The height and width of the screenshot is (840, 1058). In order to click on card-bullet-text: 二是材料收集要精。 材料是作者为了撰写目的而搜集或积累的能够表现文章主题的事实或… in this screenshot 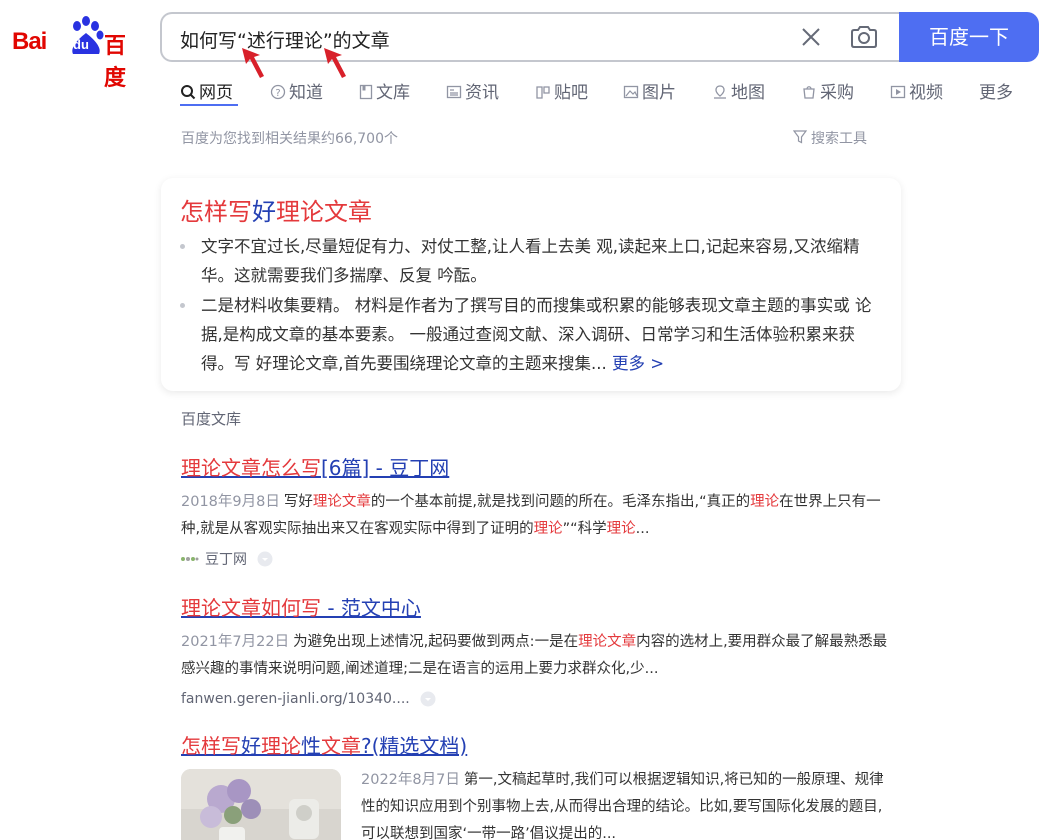, I will do `click(543, 334)`.